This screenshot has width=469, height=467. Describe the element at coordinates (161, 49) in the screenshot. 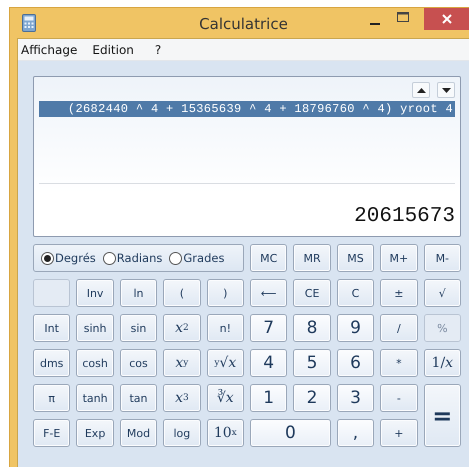

I see `menu-item: ?` at that location.